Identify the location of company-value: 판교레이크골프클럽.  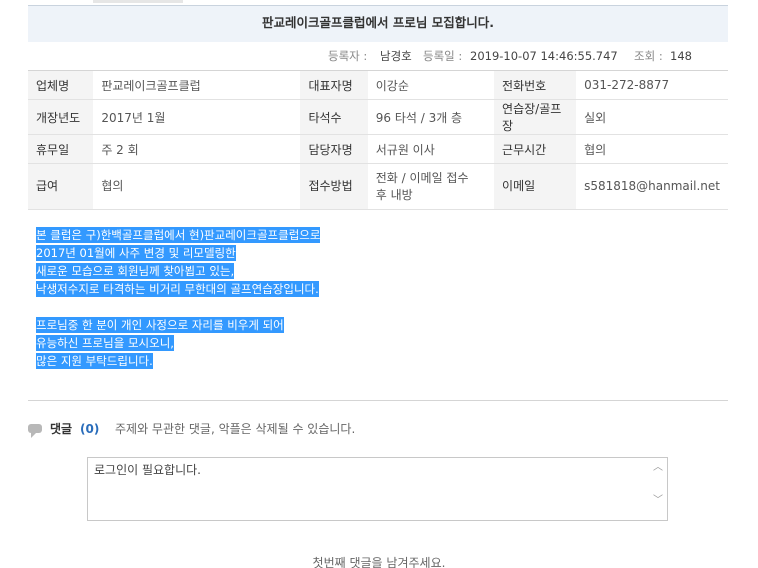
(197, 85).